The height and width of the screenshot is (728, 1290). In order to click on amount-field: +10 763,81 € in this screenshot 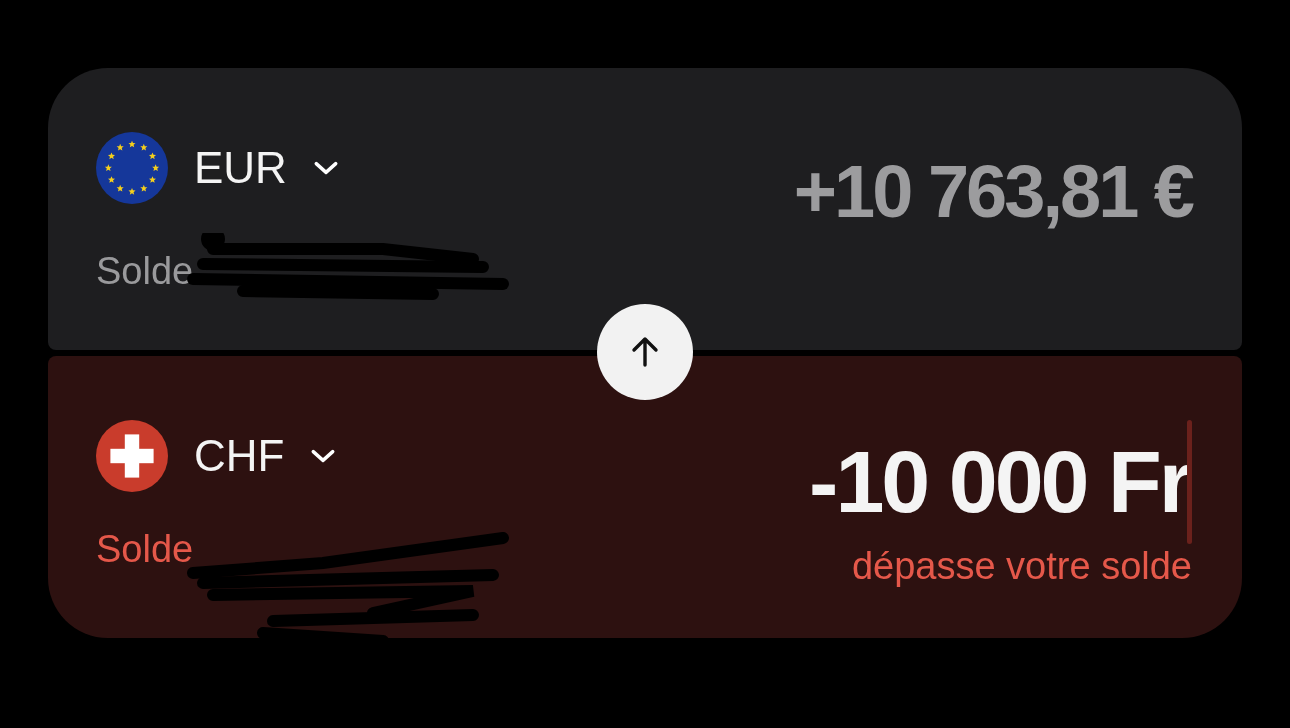, I will do `click(992, 191)`.